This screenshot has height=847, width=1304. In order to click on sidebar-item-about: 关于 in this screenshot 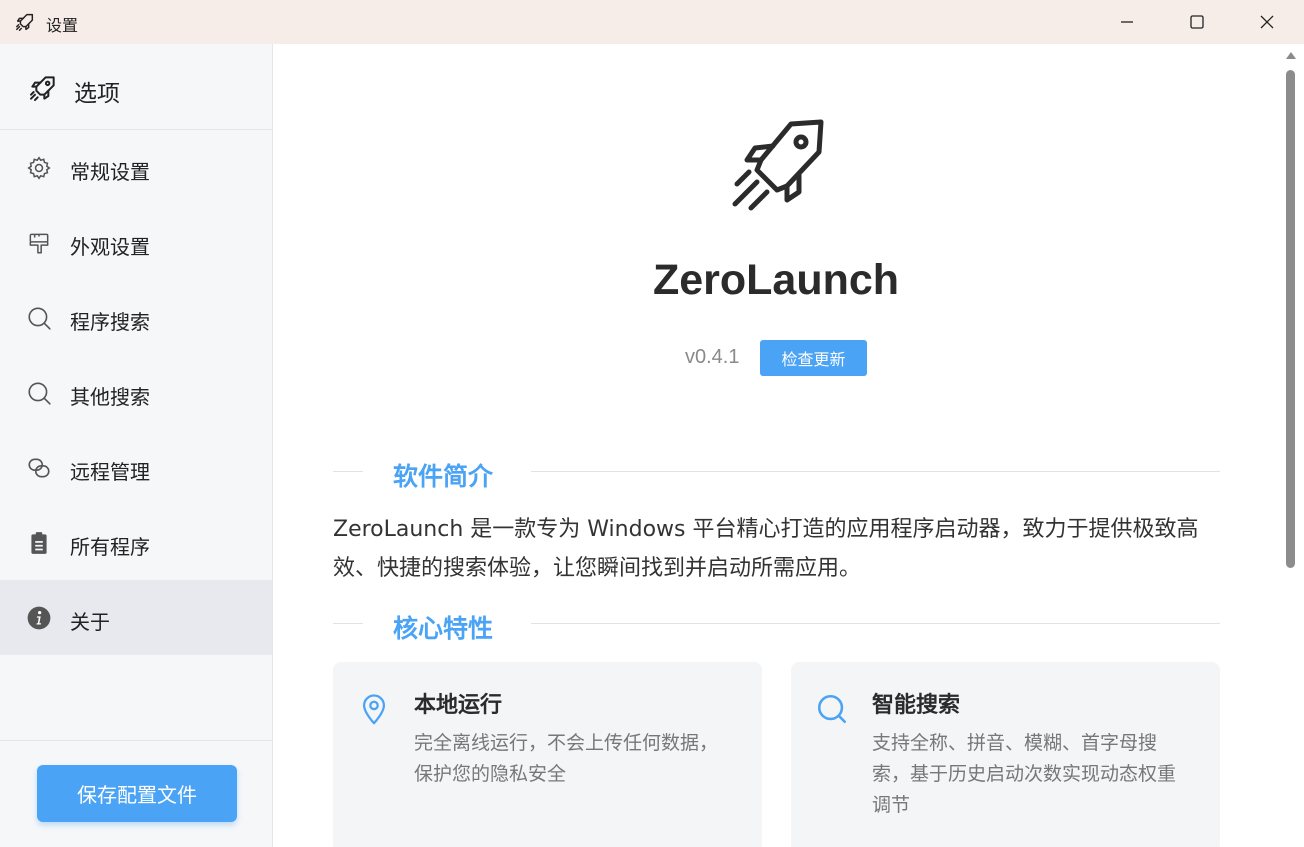, I will do `click(136, 617)`.